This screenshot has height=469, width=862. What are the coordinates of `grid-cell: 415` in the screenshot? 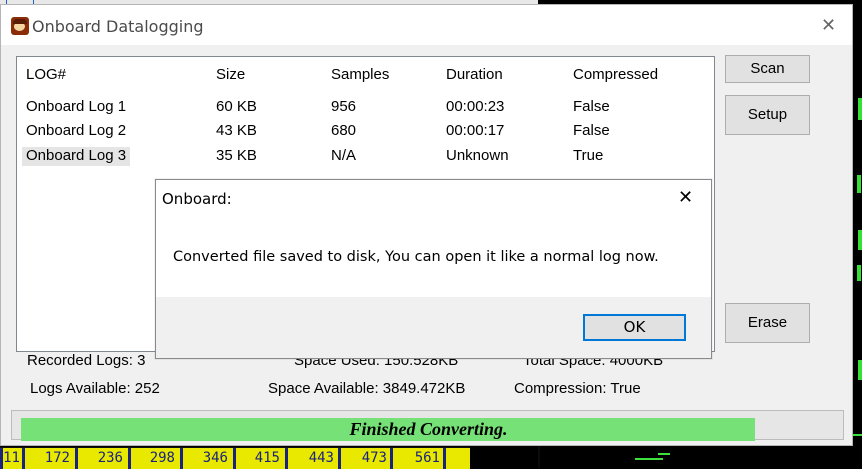 It's located at (267, 458).